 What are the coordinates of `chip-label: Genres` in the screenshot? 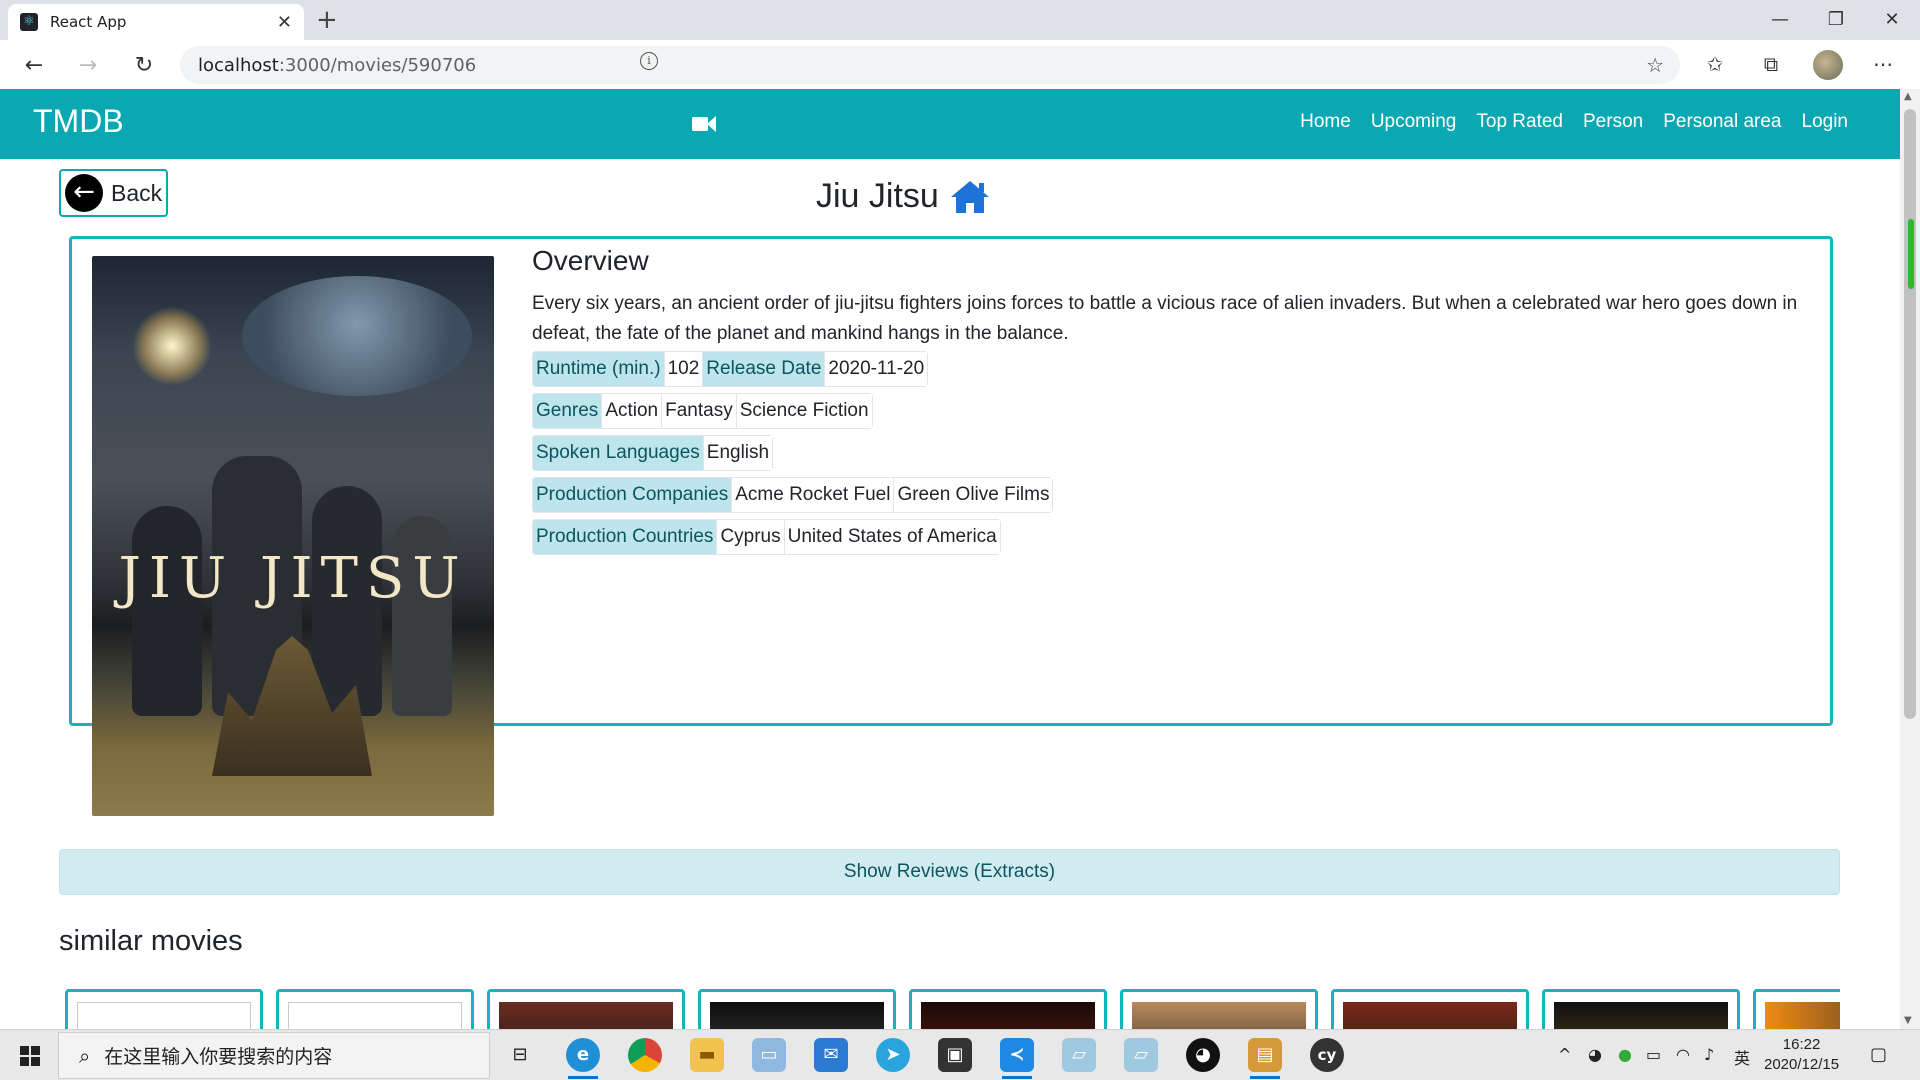 It's located at (568, 411).